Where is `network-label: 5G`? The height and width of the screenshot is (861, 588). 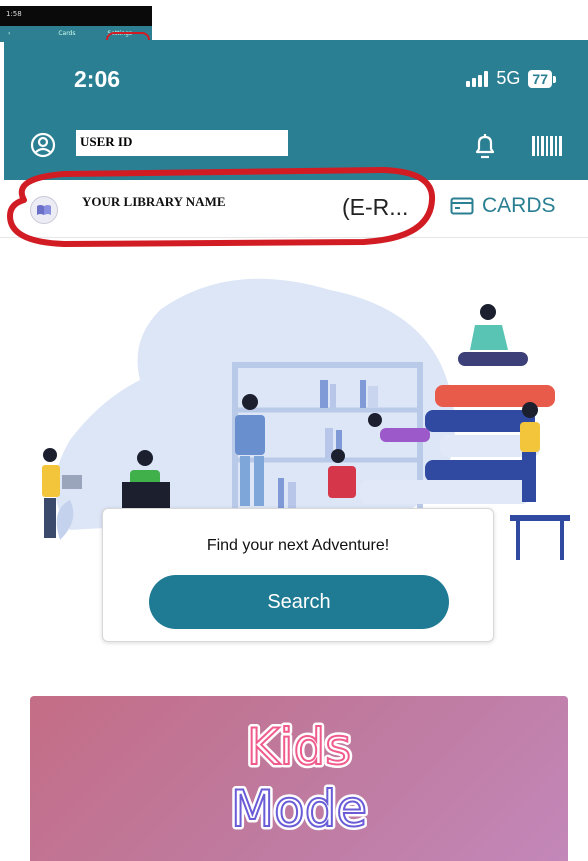 network-label: 5G is located at coordinates (508, 78).